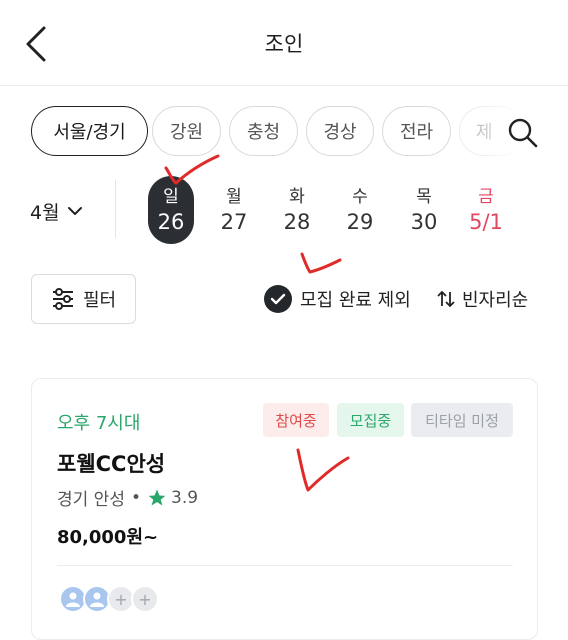 Image resolution: width=568 pixels, height=640 pixels. I want to click on search-icon, so click(523, 133).